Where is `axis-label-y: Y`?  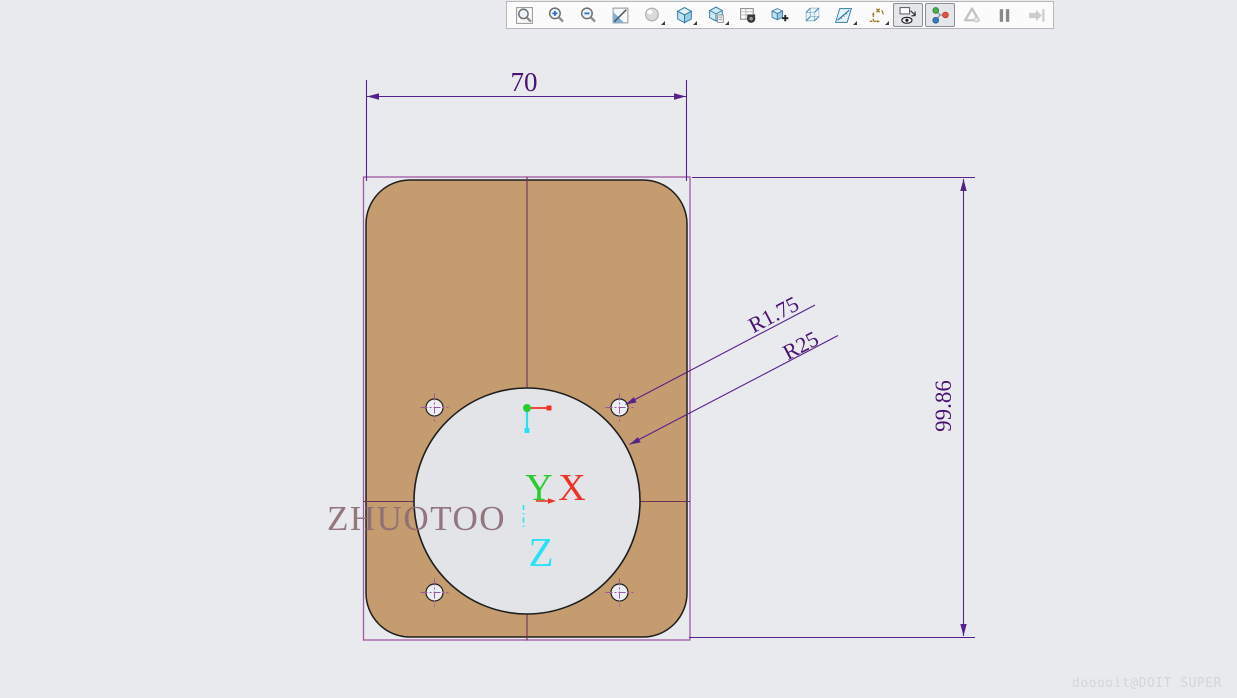
axis-label-y: Y is located at coordinates (538, 488).